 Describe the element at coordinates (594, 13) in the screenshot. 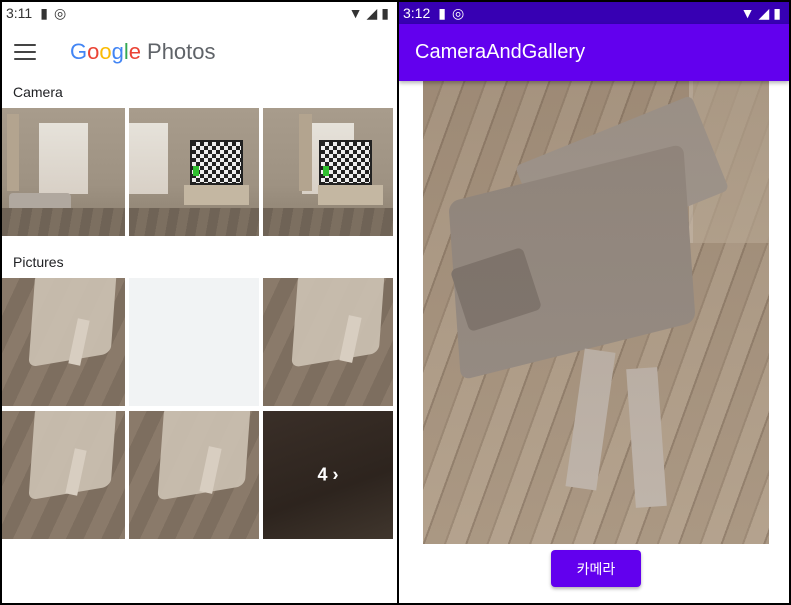

I see `status-bar: 3:12 ▮ ◎ ▼ ◢ ▮` at that location.